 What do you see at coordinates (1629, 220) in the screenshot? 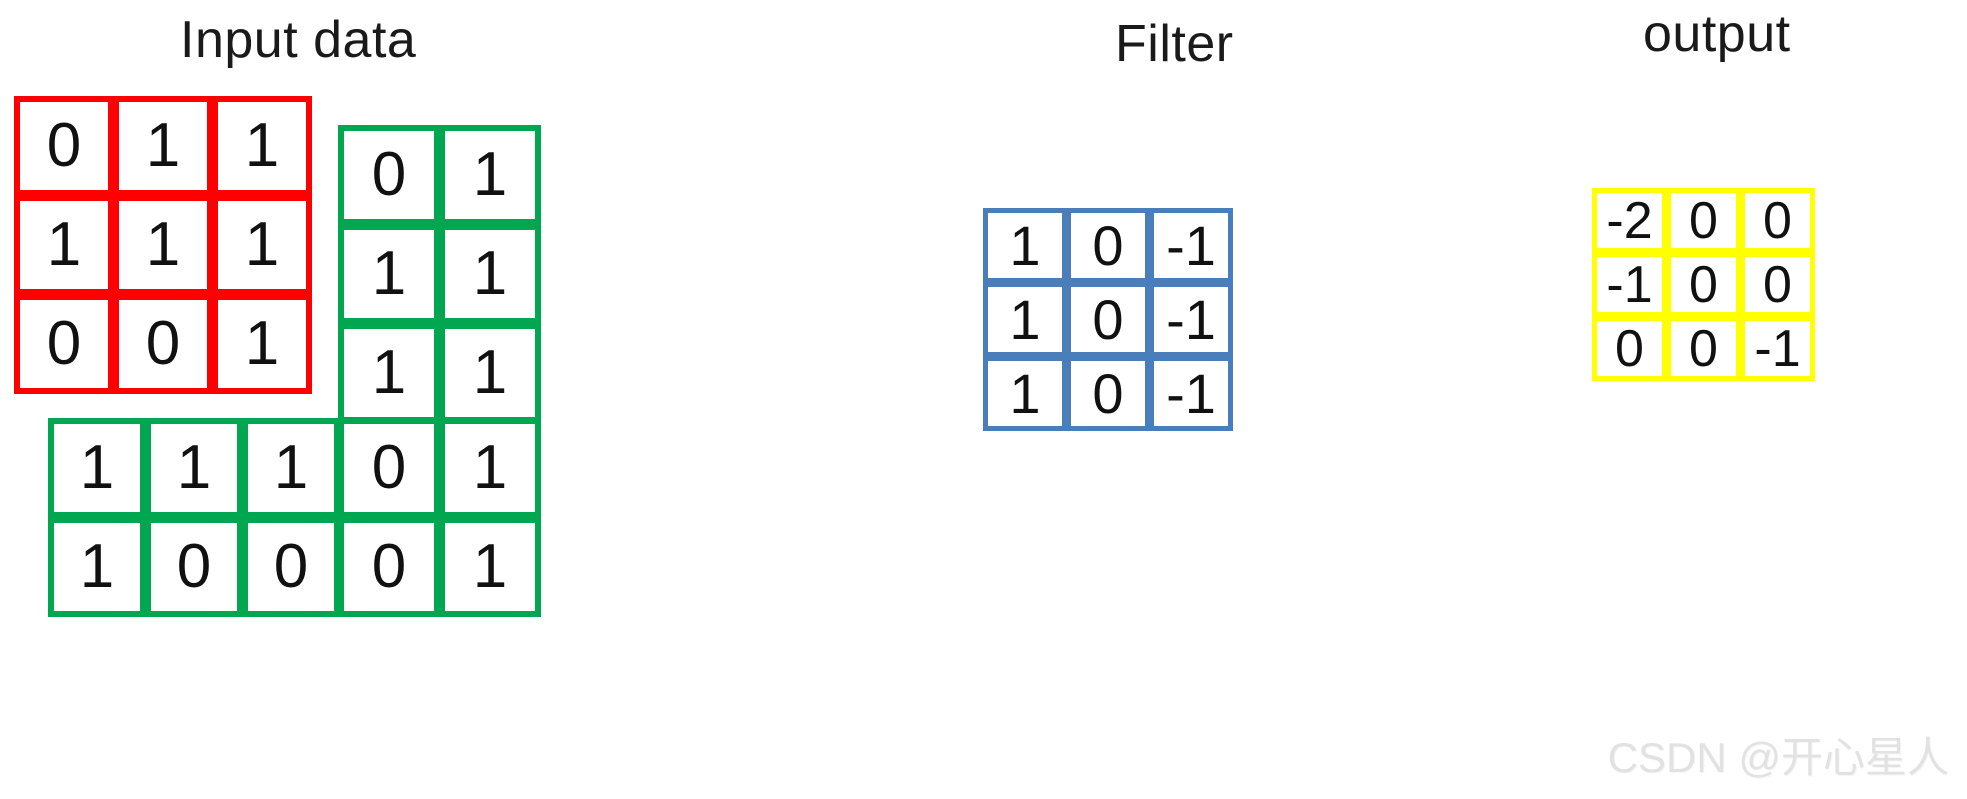
I see `output-cell: -2` at bounding box center [1629, 220].